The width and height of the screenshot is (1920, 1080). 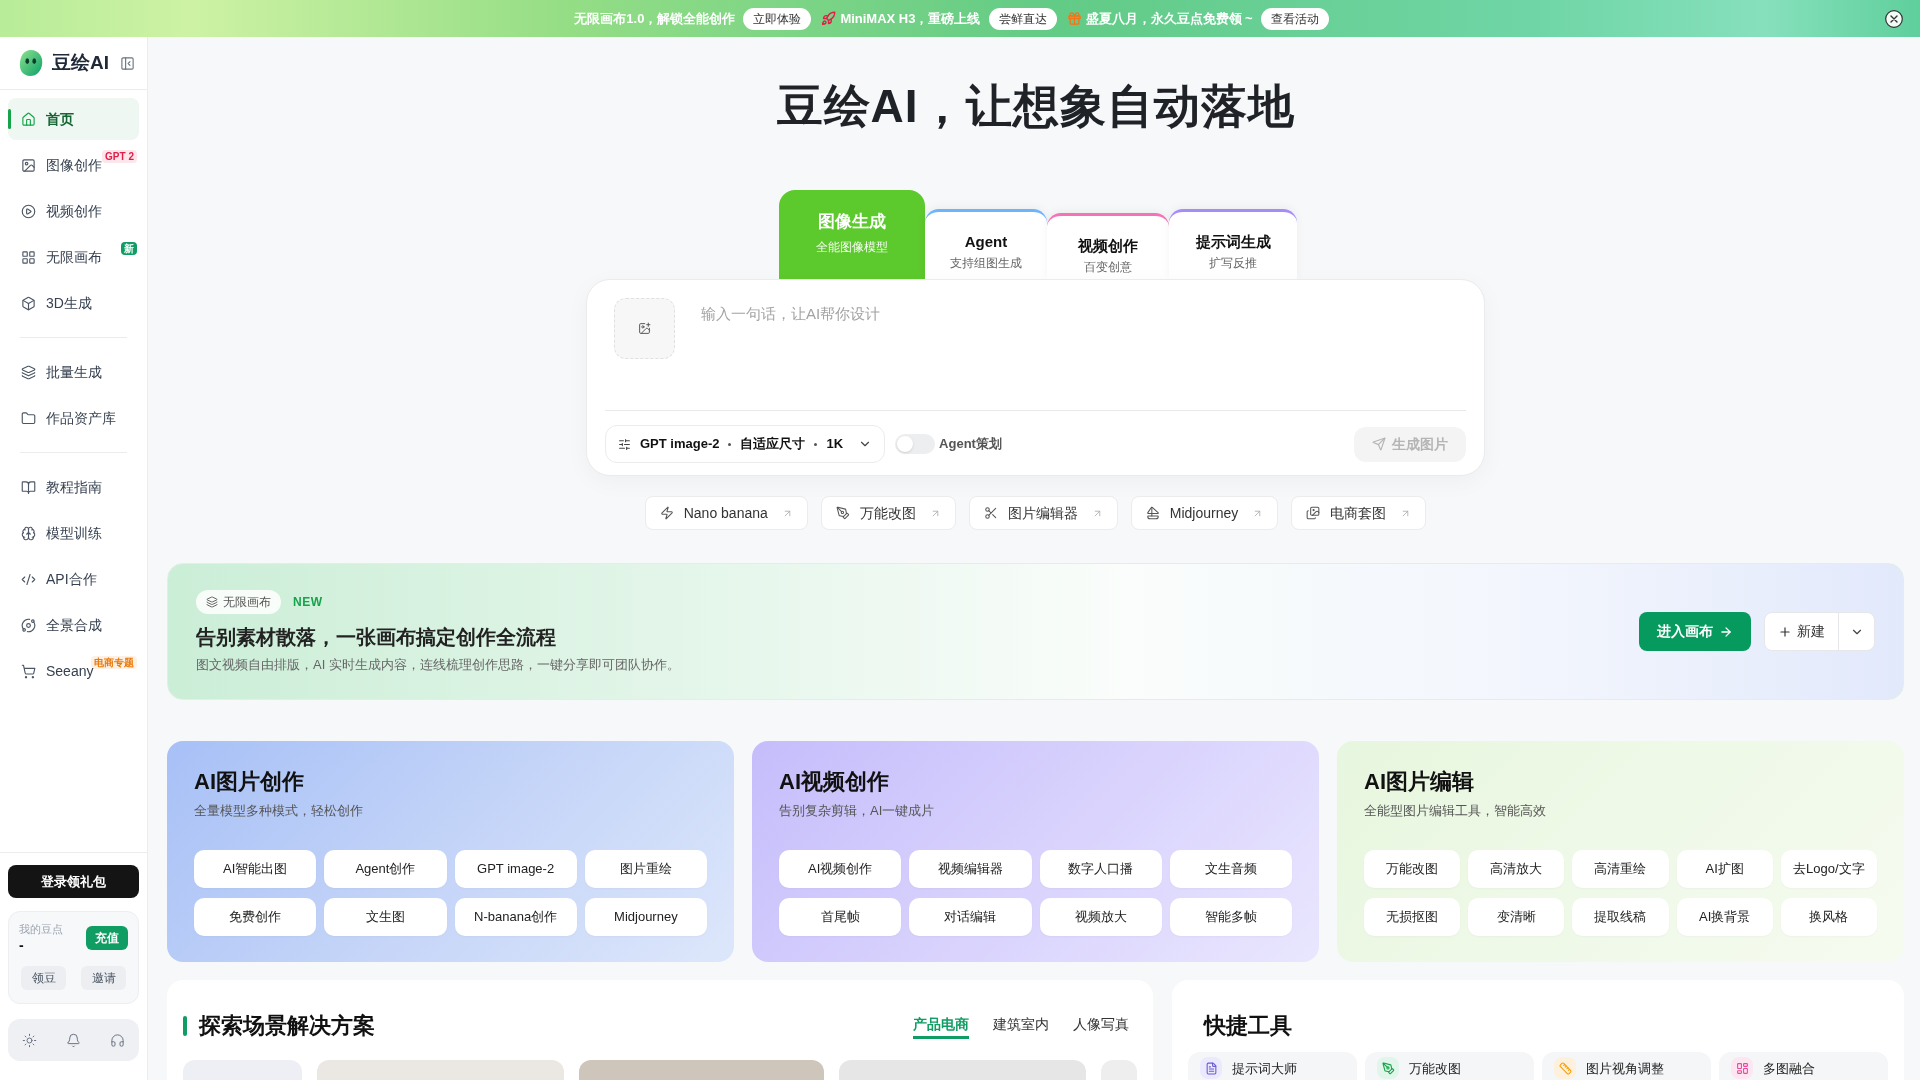 What do you see at coordinates (624, 444) in the screenshot?
I see `sliders-icon` at bounding box center [624, 444].